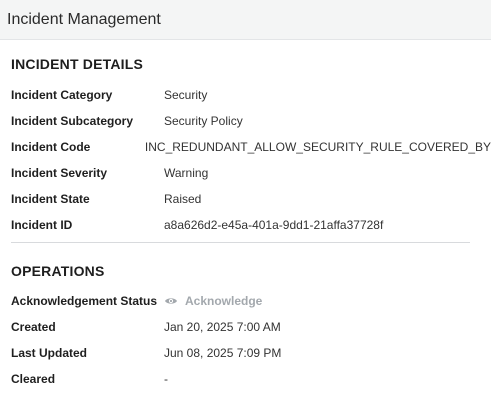 Image resolution: width=491 pixels, height=400 pixels. I want to click on acknowledgement-status-row: Acknowledgement Status Acknowledge, so click(251, 301).